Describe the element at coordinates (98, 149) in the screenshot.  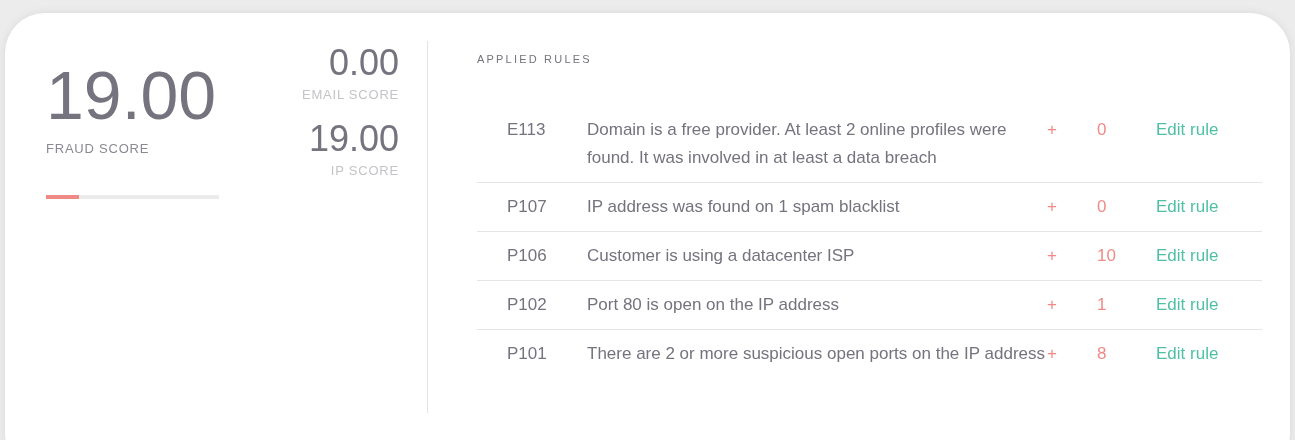
I see `fraud-score-label: FRAUD SCORE` at that location.